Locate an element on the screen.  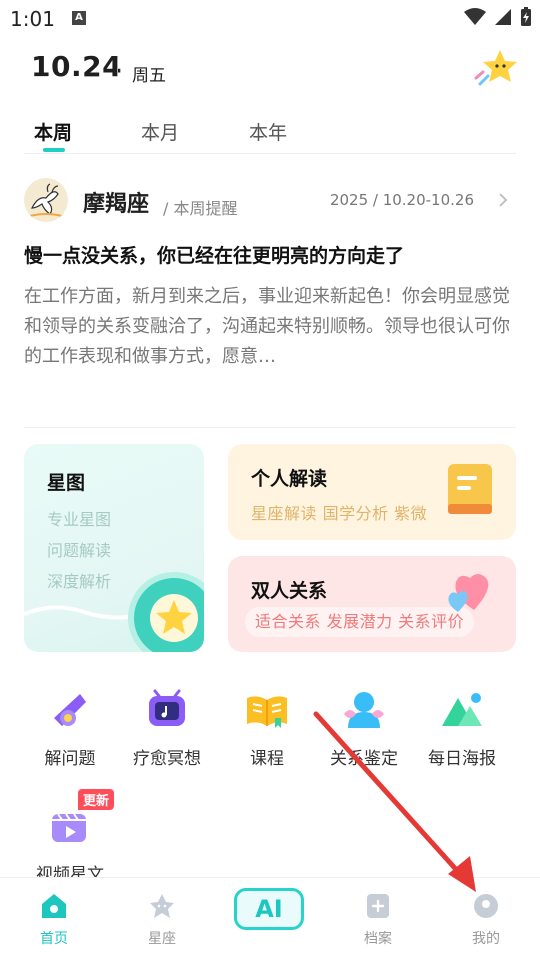
star-chart-card: 星图 专业星图 问题解读 深度解析 is located at coordinates (114, 548).